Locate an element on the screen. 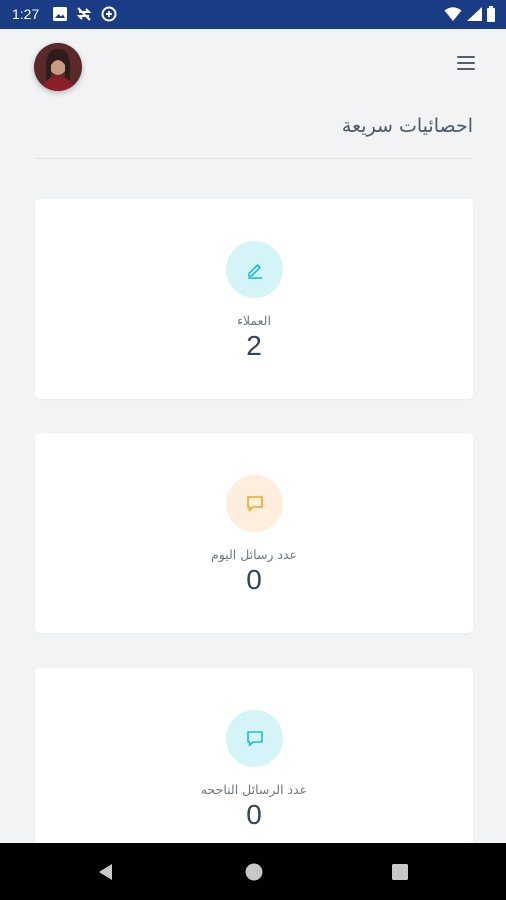 The width and height of the screenshot is (506, 900). battery-icon is located at coordinates (491, 14).